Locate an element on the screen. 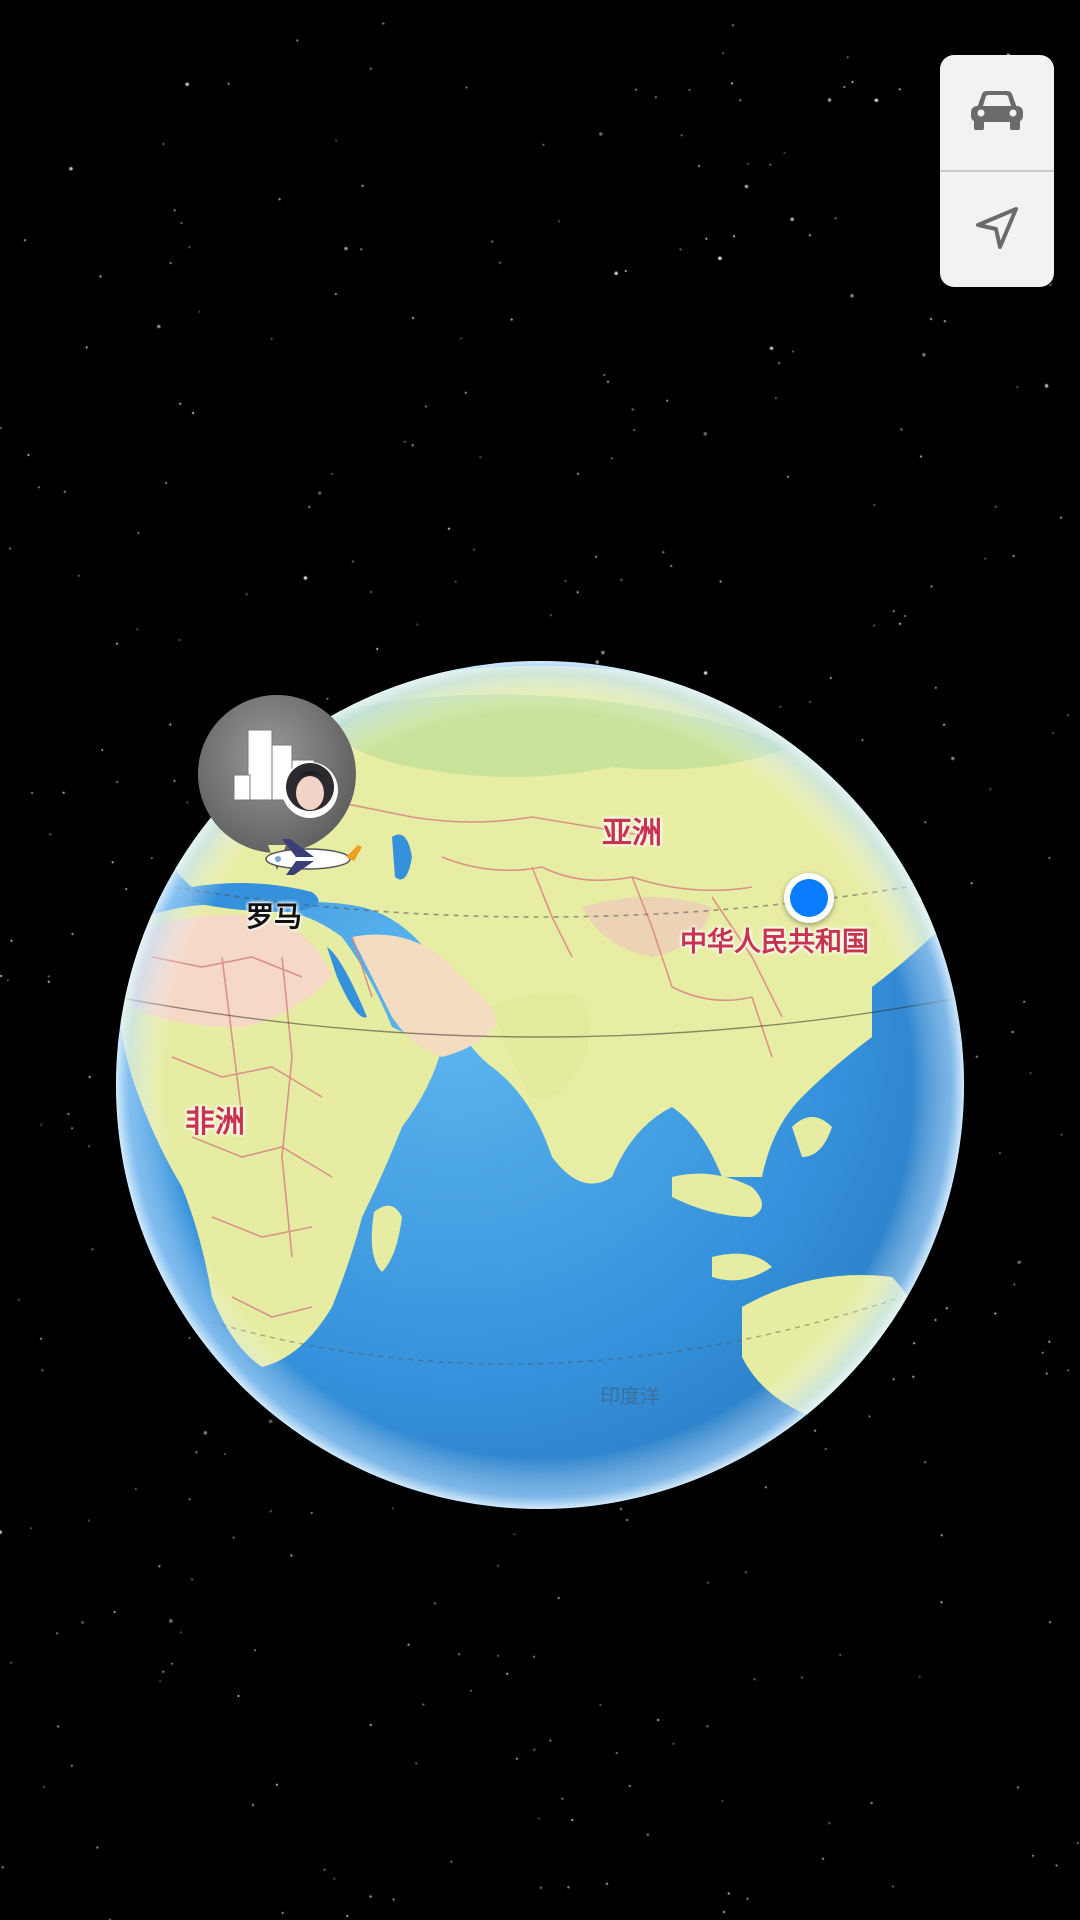  car-icon is located at coordinates (997, 113).